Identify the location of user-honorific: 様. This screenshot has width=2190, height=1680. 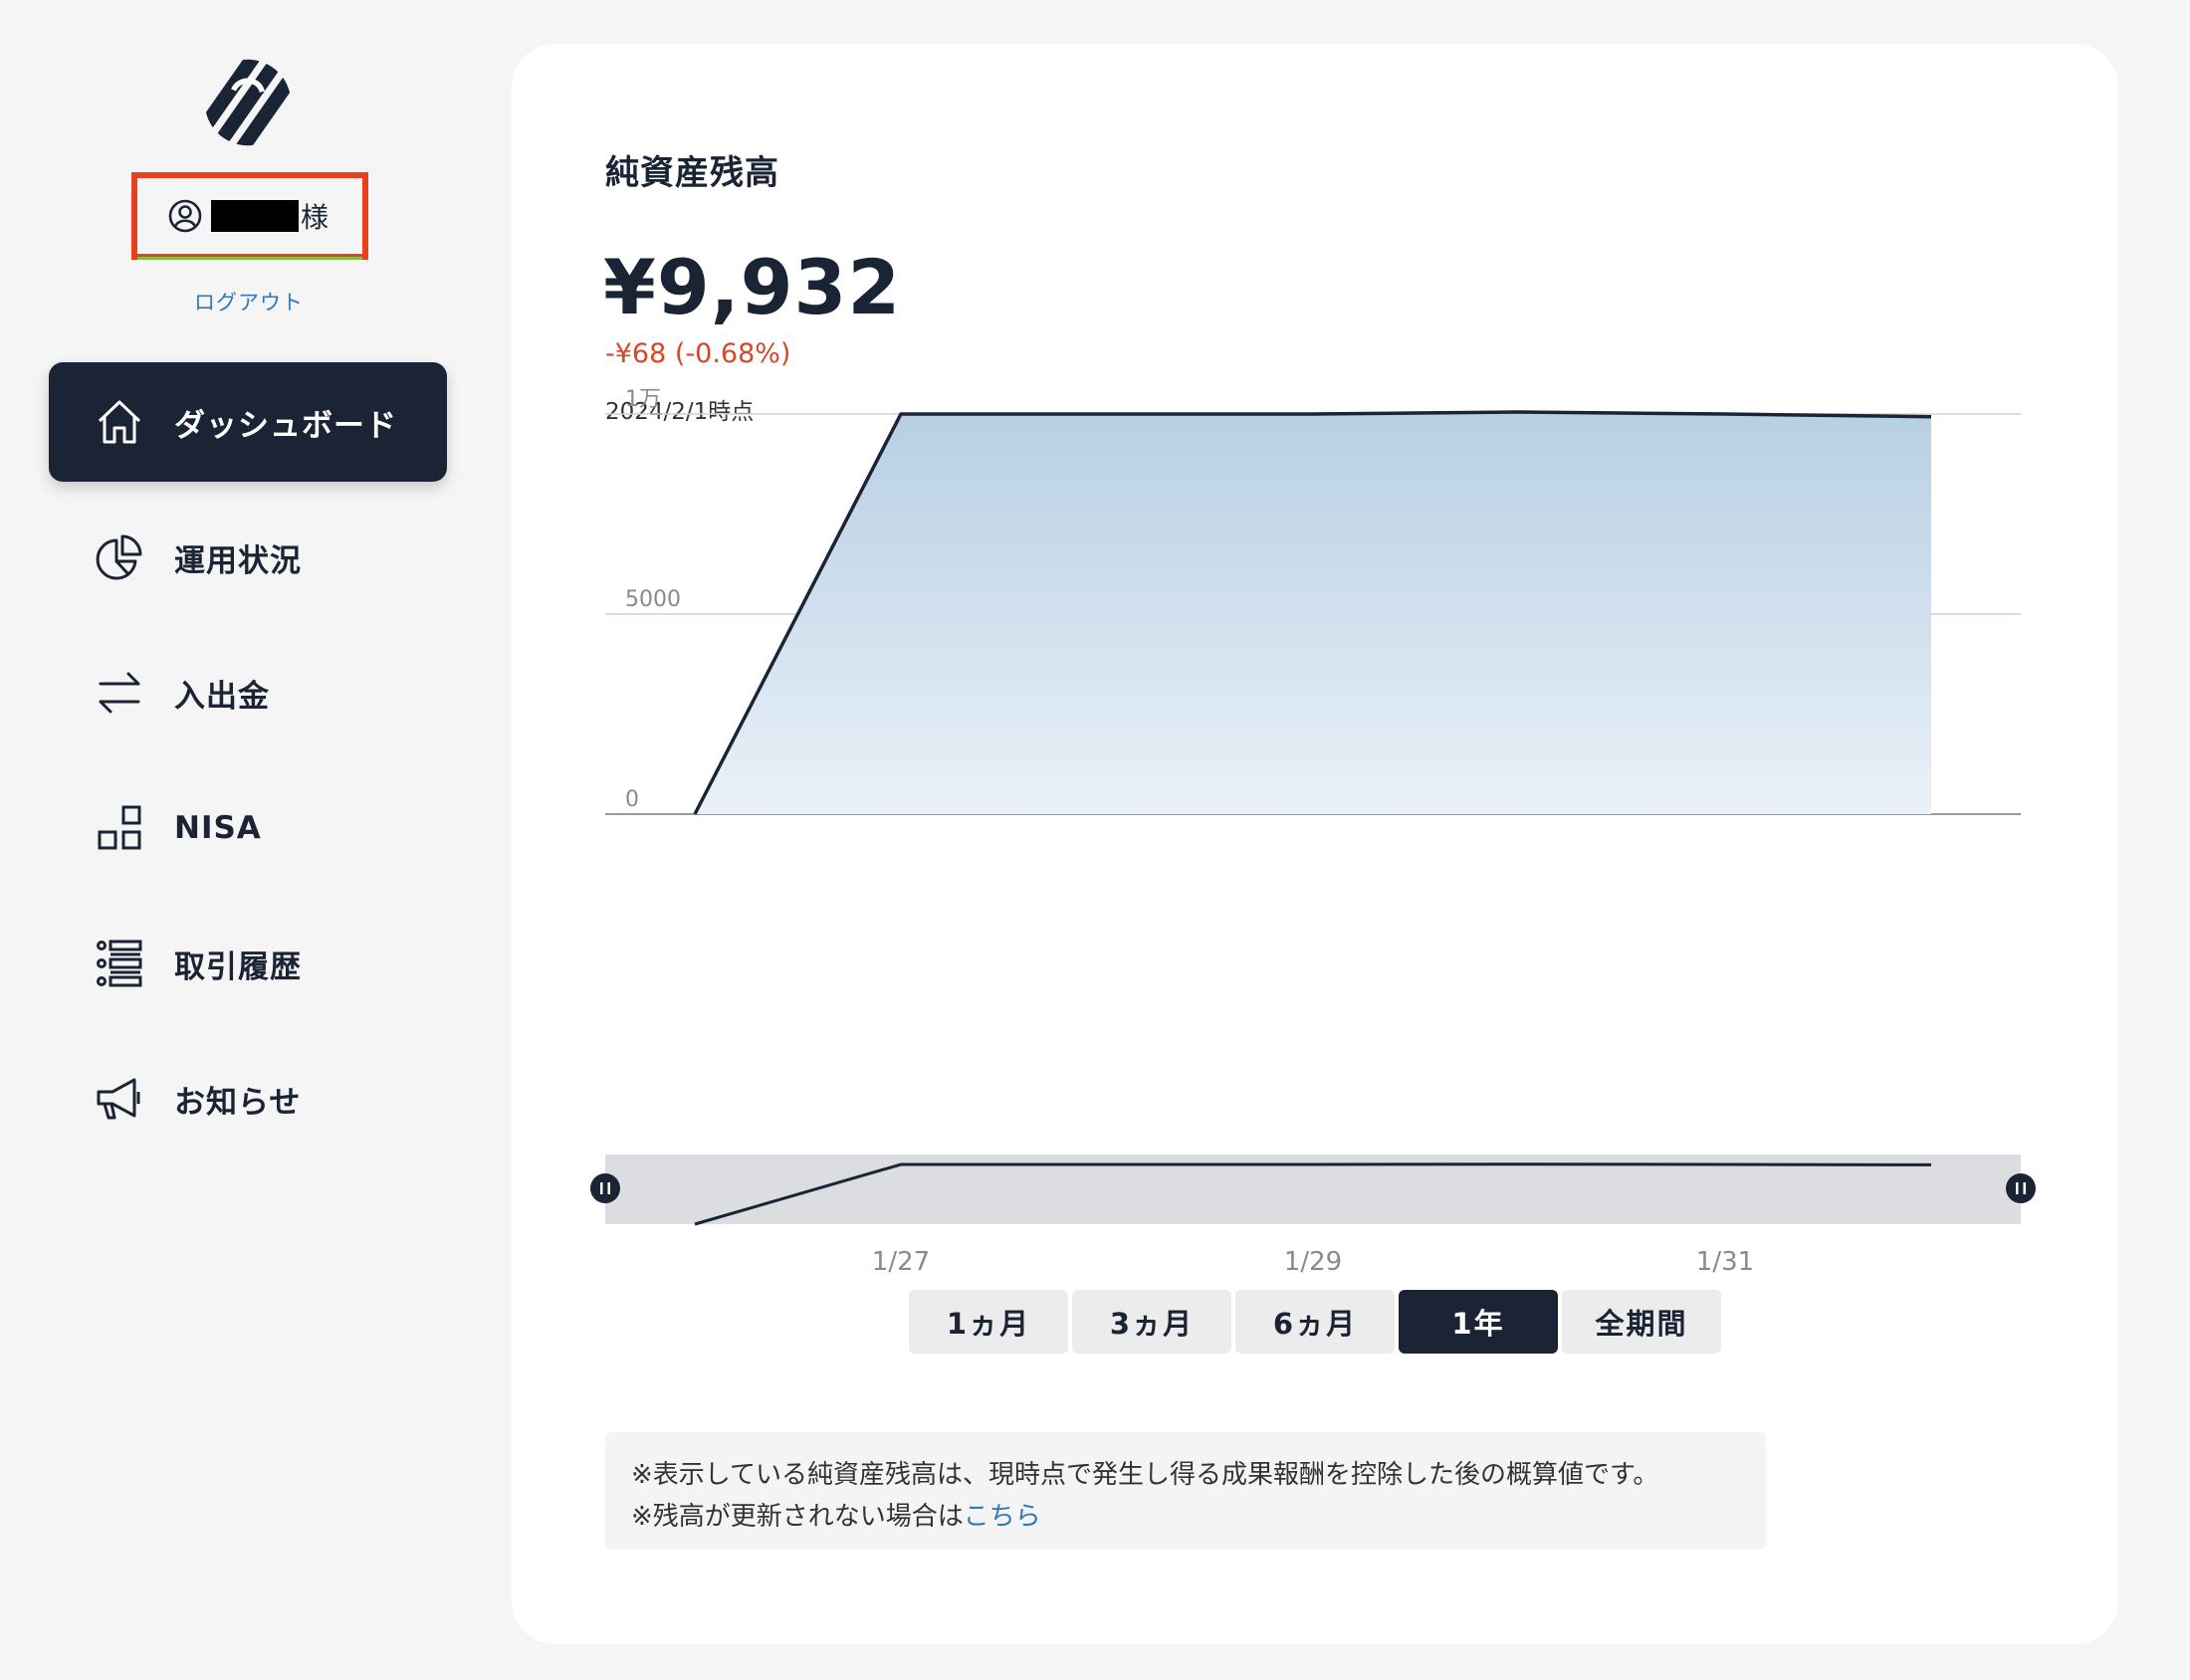
(315, 217).